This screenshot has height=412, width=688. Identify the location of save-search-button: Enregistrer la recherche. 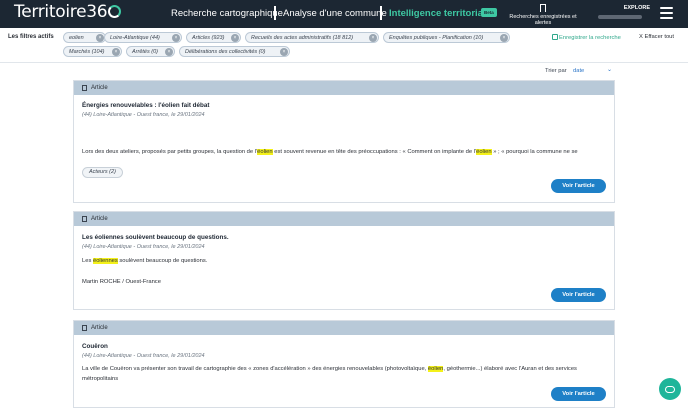
(586, 37).